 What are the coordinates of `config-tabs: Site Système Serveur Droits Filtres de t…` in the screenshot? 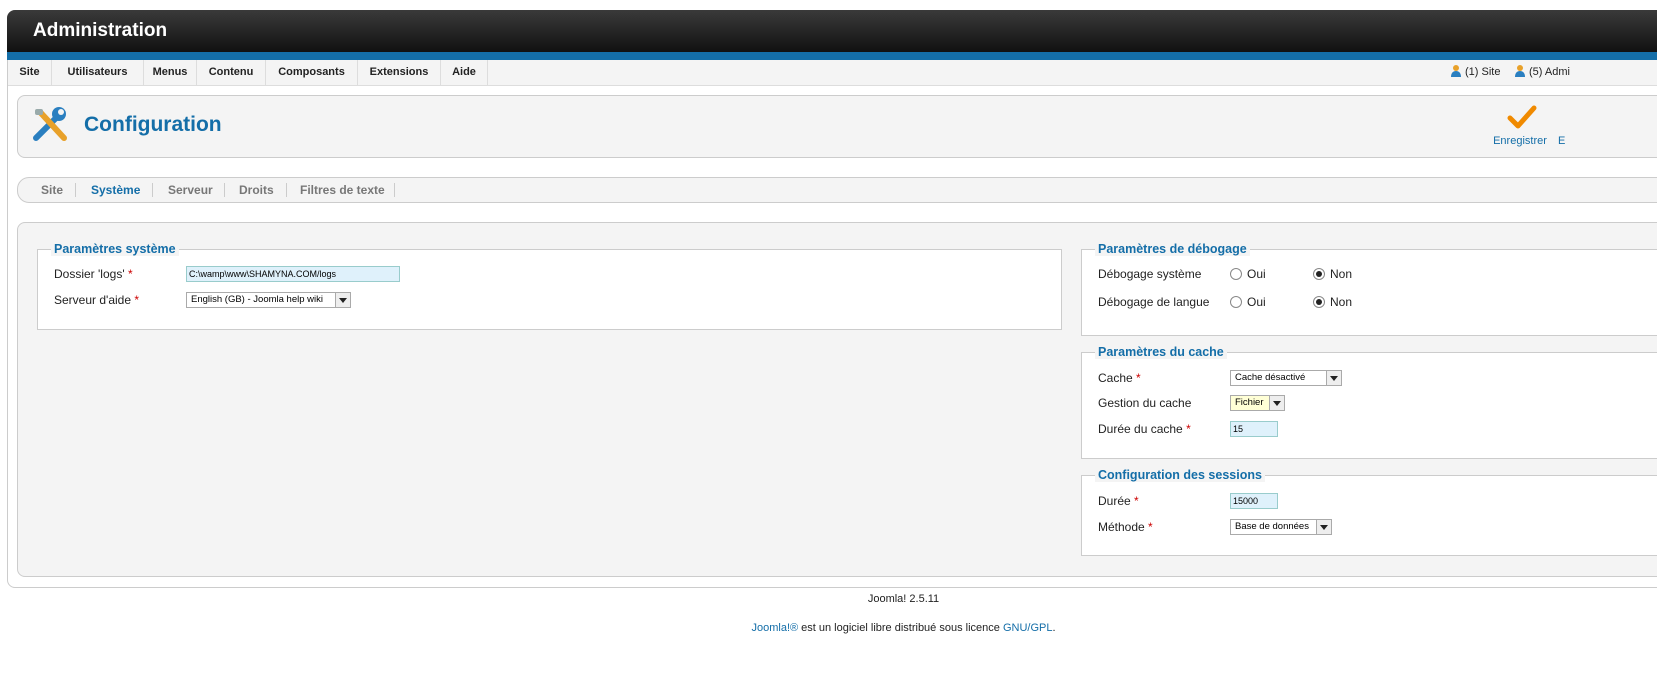 It's located at (837, 190).